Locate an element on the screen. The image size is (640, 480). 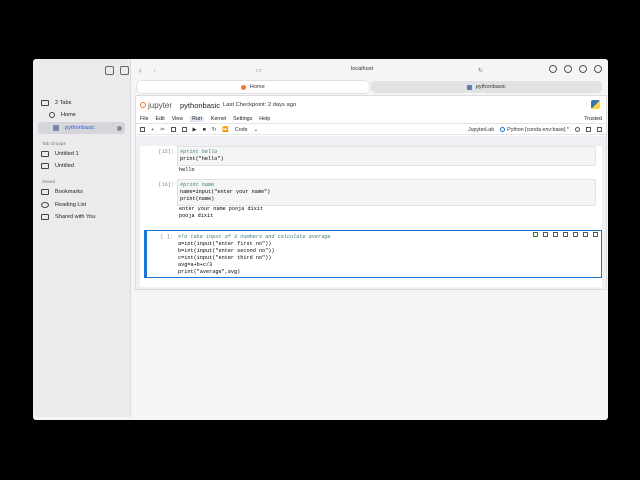
kernel-selector: Python [conda env:base] * is located at coordinates (534, 130).